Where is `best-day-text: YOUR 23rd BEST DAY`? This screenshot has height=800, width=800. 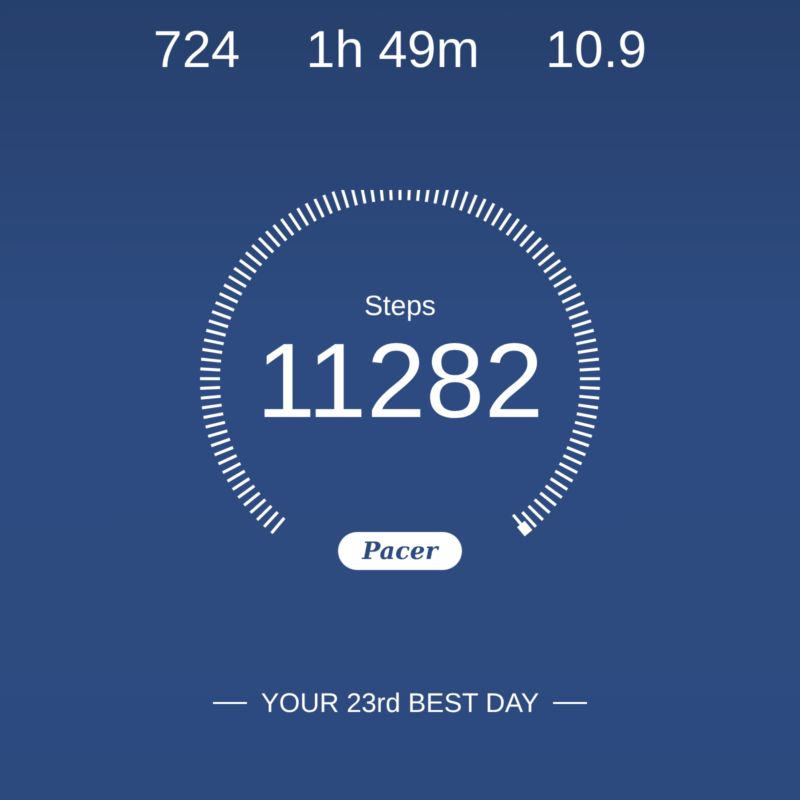 best-day-text: YOUR 23rd BEST DAY is located at coordinates (400, 703).